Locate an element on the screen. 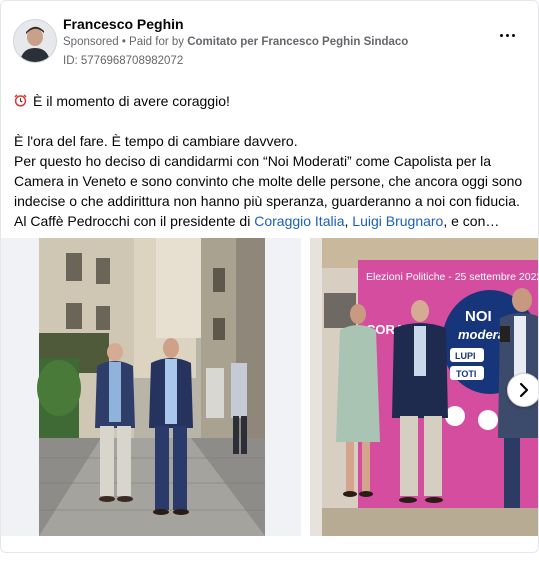 The image size is (539, 561). alarm-clock-icon is located at coordinates (20, 100).